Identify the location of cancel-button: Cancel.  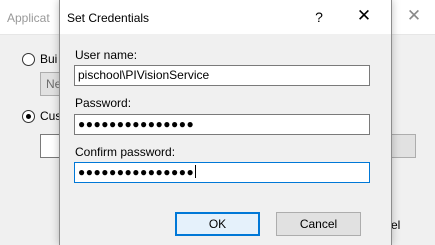
(318, 224).